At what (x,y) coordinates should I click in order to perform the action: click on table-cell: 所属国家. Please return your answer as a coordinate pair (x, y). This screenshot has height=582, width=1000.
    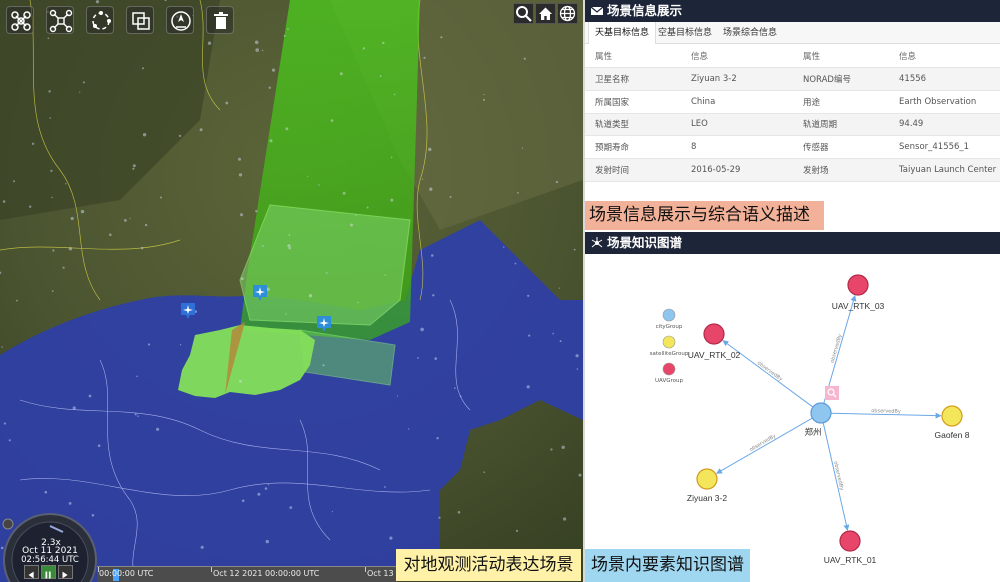
    Looking at the image, I should click on (633, 102).